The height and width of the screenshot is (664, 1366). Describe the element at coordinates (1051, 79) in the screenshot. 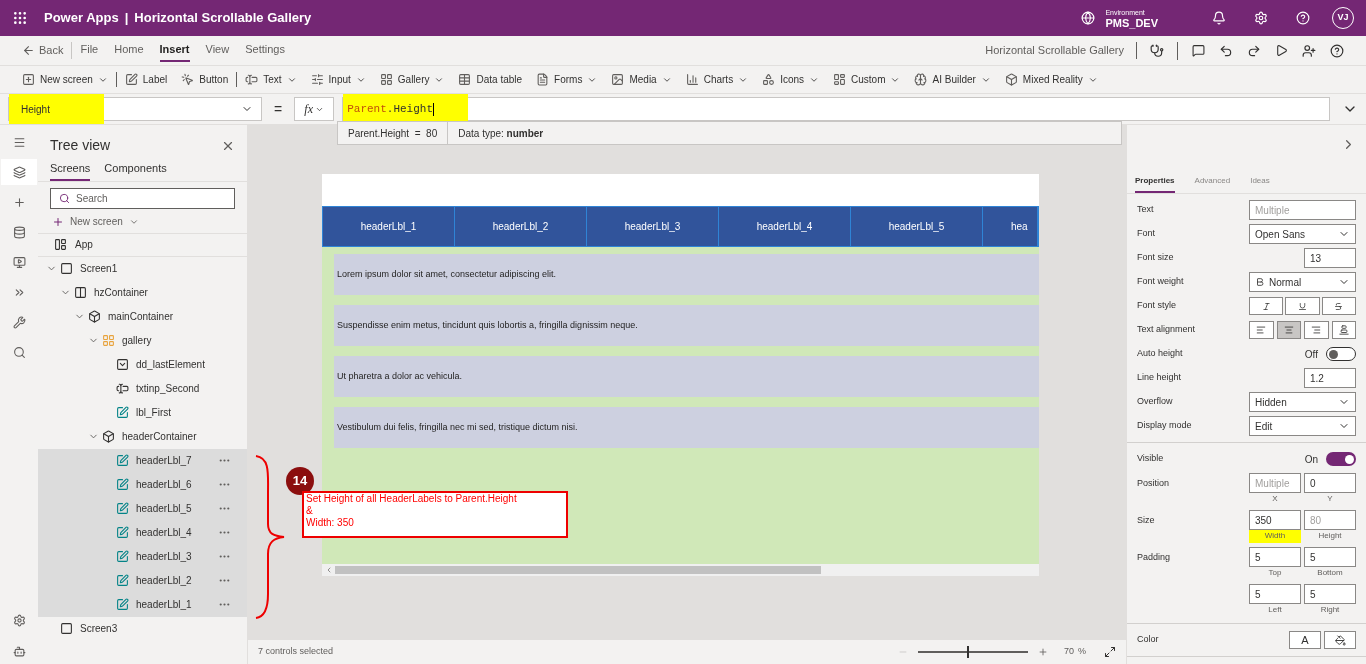

I see `ribbon-button: Mixed Reality` at that location.